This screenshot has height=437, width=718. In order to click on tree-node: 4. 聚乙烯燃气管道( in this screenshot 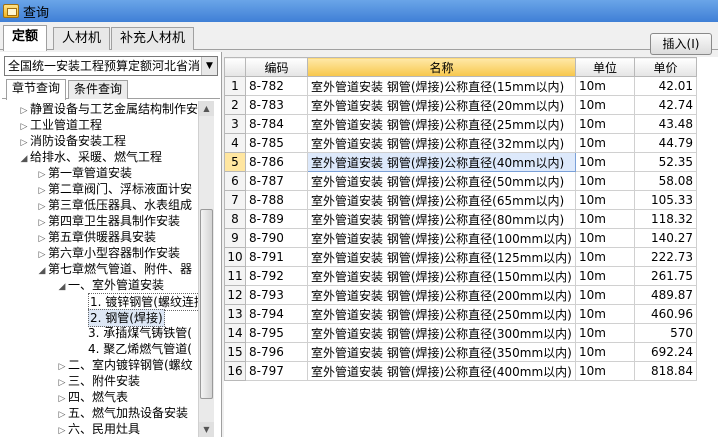, I will do `click(134, 349)`.